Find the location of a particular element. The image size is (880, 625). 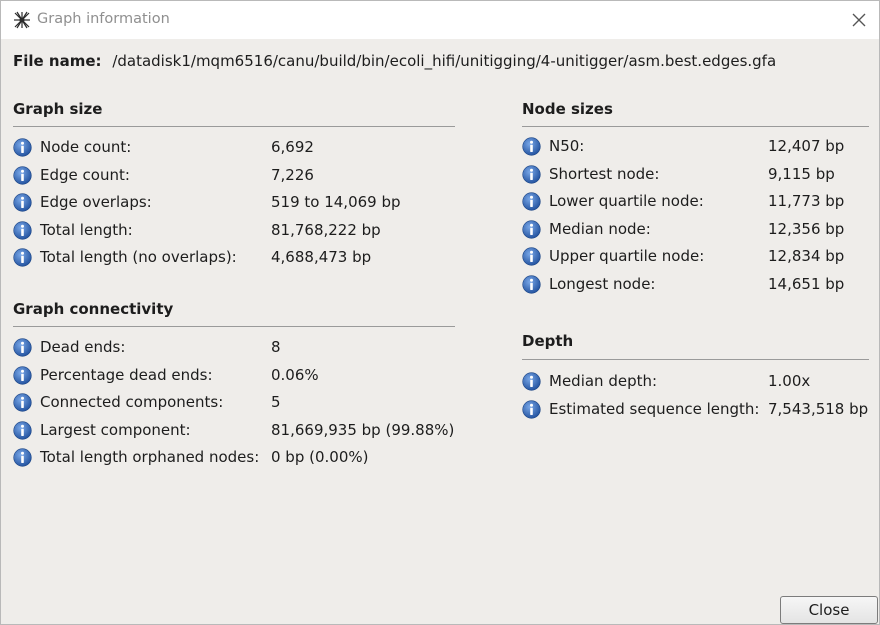

info-row-value: 12,407 bp is located at coordinates (806, 146).